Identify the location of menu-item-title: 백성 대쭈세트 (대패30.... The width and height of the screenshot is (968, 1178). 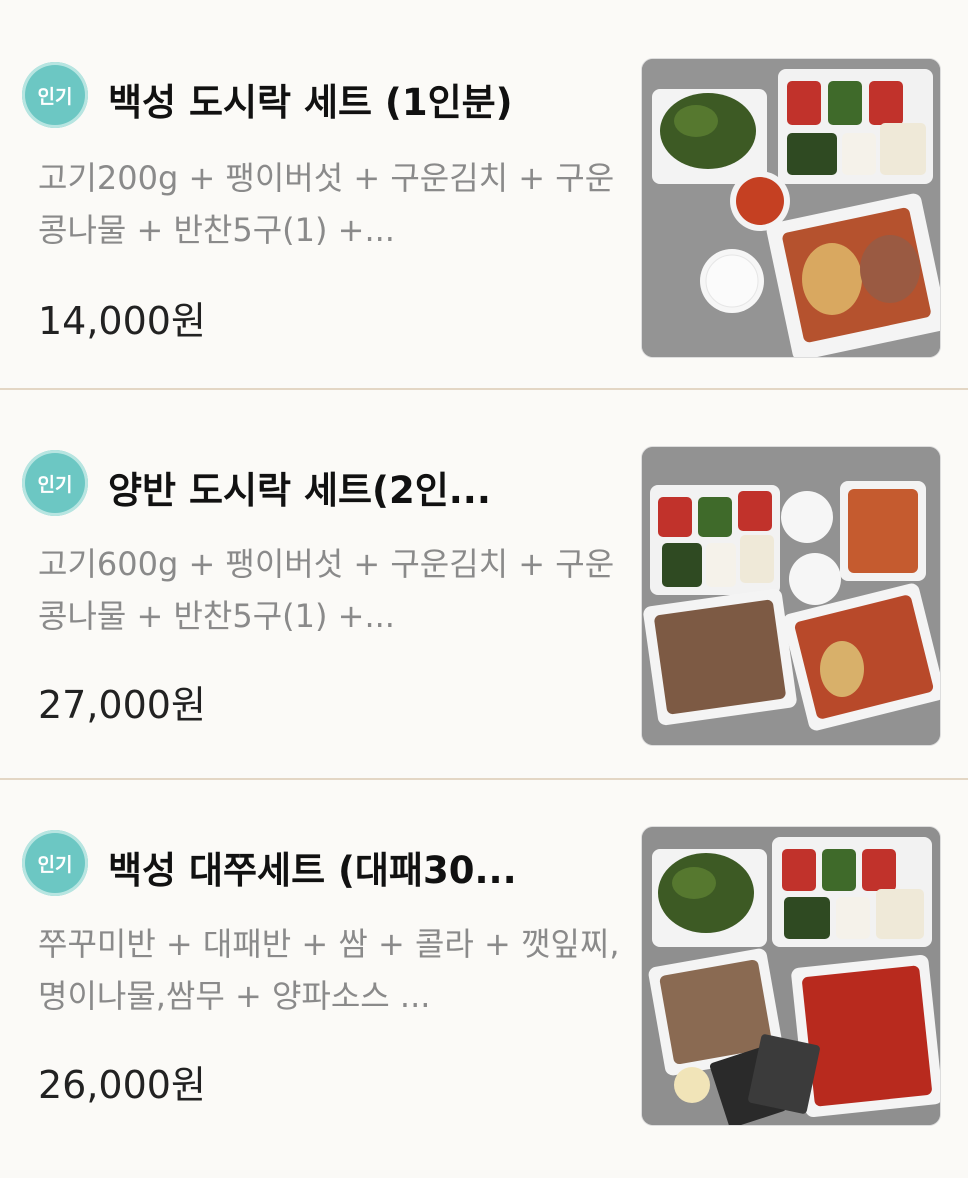
(312, 870).